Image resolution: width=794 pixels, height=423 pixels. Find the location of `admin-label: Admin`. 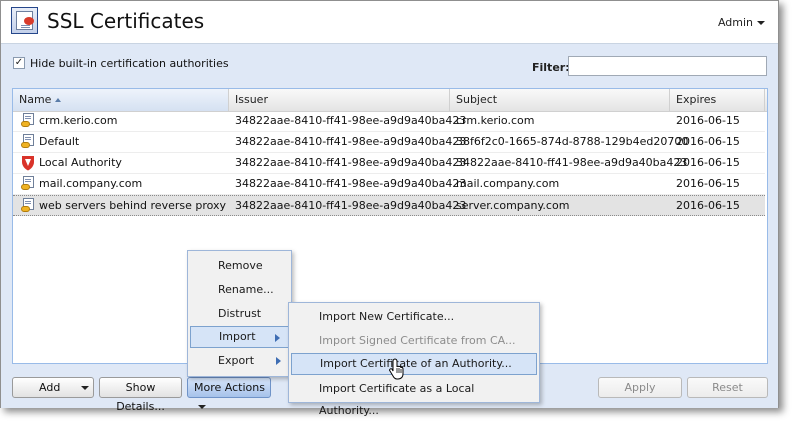

admin-label: Admin is located at coordinates (735, 22).